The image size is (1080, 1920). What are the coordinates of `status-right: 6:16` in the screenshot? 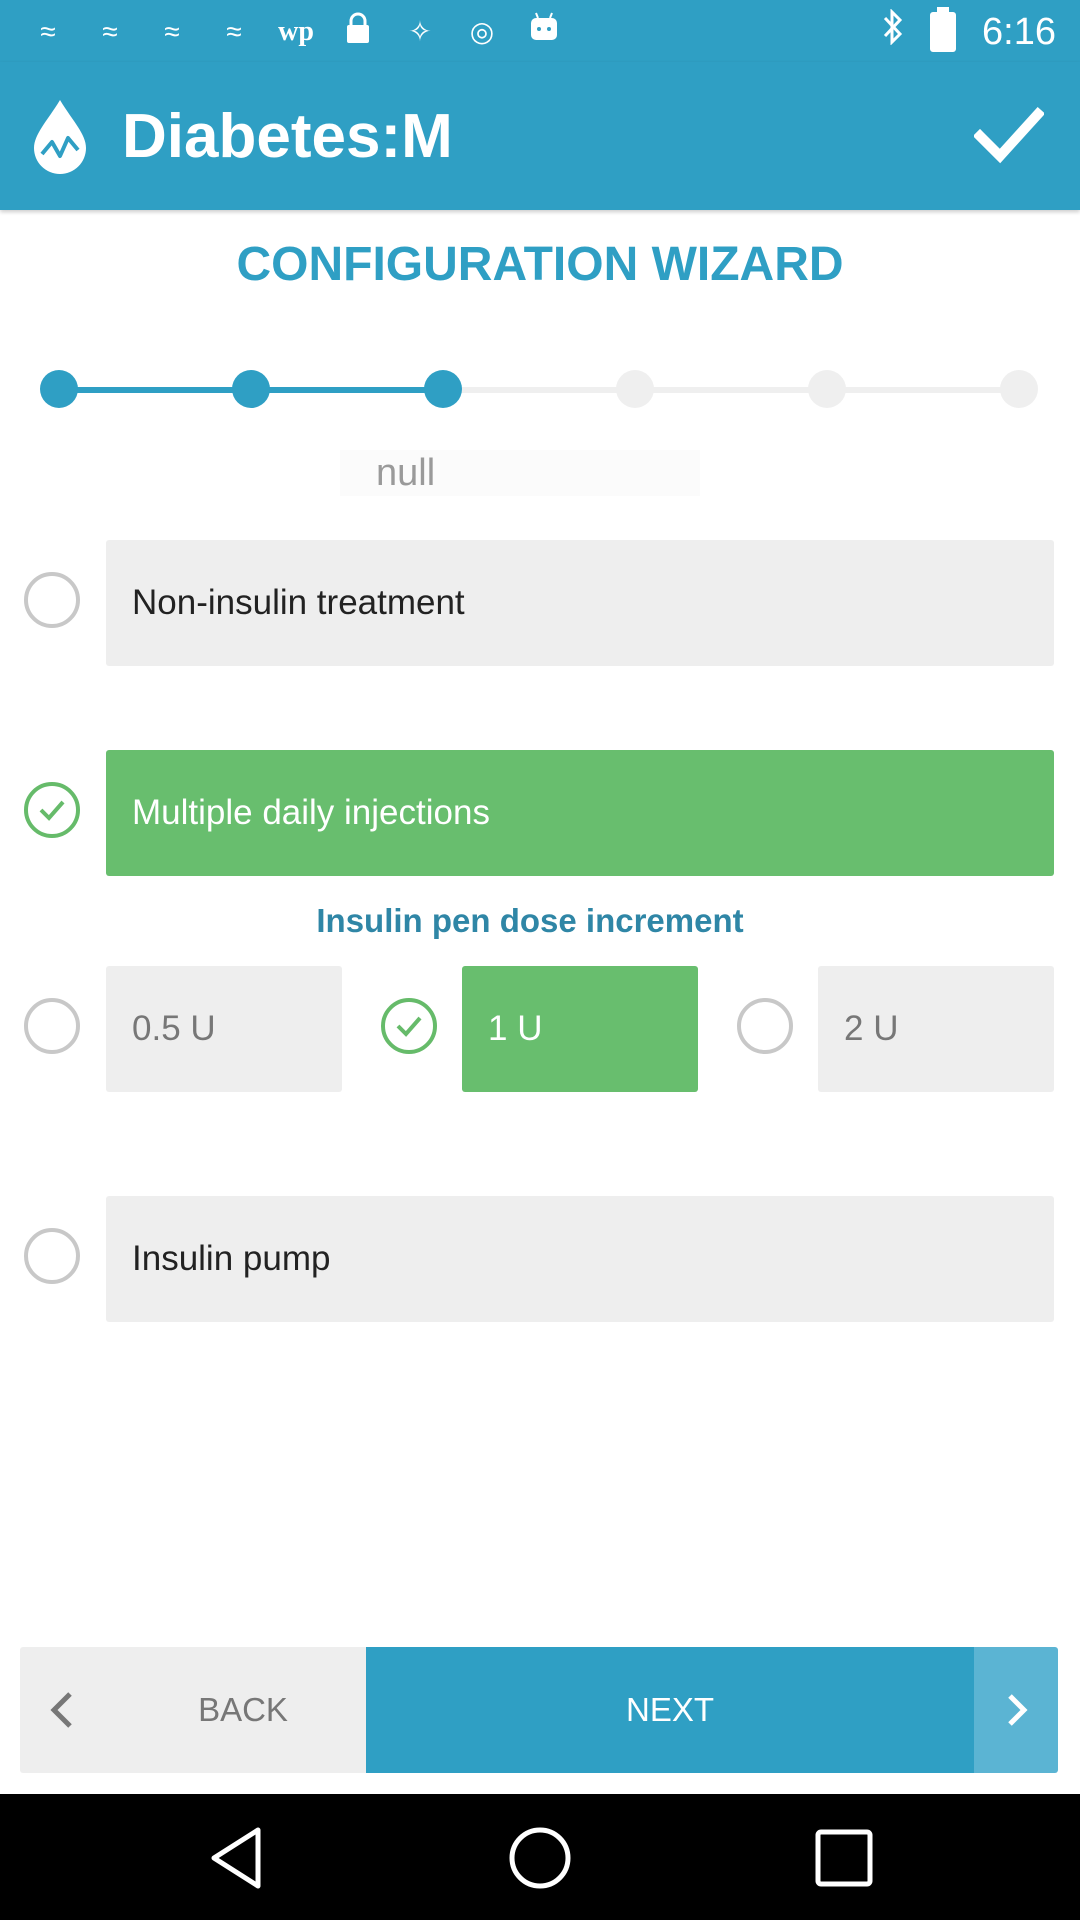 It's located at (969, 31).